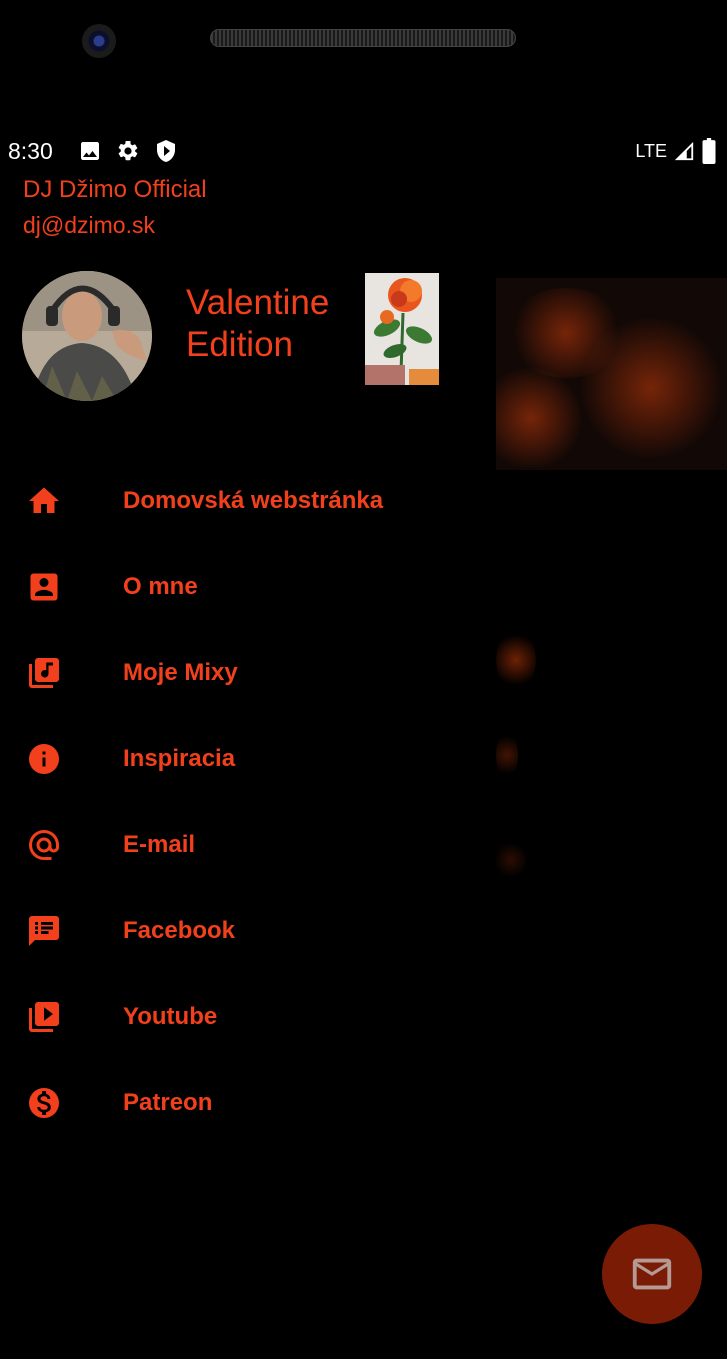 This screenshot has height=1359, width=727. Describe the element at coordinates (179, 758) in the screenshot. I see `menu-label: Inspiracia` at that location.